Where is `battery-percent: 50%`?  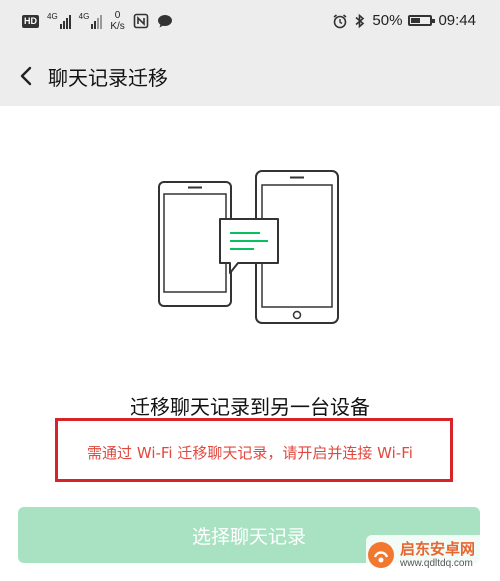
battery-percent: 50% is located at coordinates (387, 20).